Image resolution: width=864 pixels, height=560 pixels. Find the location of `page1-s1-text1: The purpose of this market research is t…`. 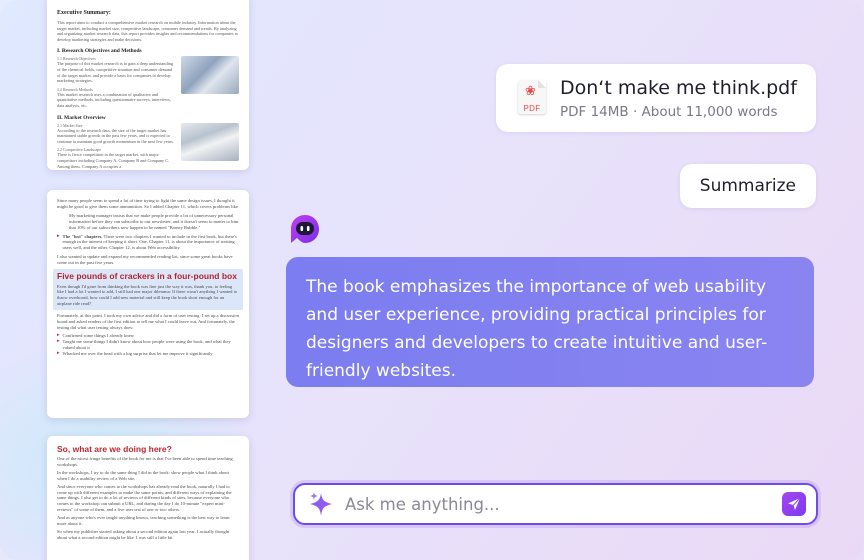

page1-s1-text1: The purpose of this market research is t… is located at coordinates (115, 72).